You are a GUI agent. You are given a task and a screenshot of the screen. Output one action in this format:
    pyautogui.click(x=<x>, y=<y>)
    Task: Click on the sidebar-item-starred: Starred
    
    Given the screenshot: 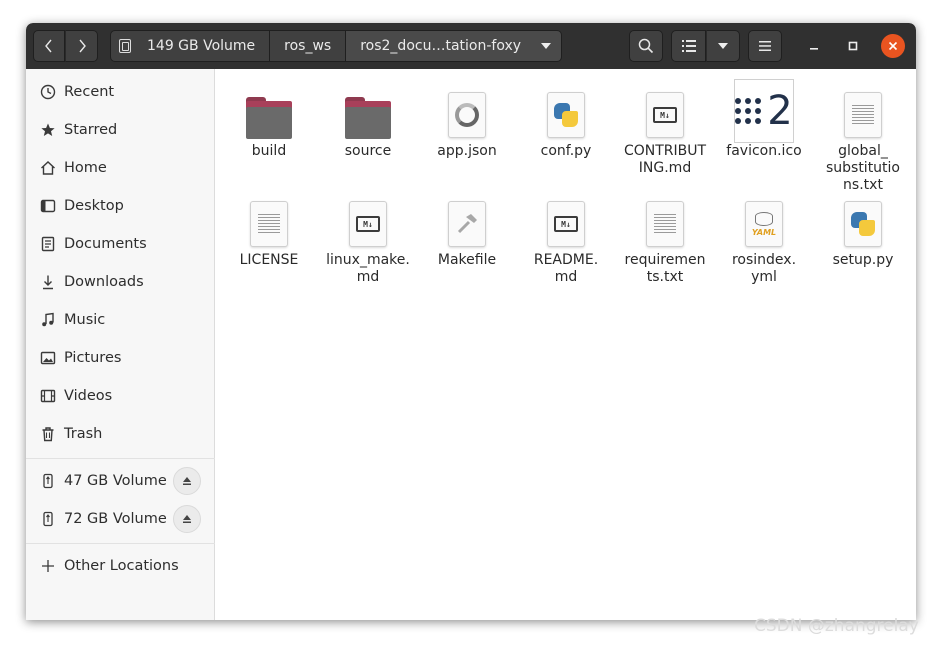 What is the action you would take?
    pyautogui.click(x=120, y=130)
    